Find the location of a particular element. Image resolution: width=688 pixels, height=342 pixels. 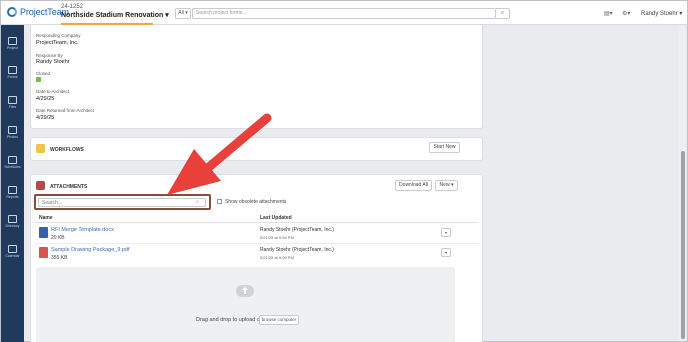

schedules-icon is located at coordinates (12, 160).